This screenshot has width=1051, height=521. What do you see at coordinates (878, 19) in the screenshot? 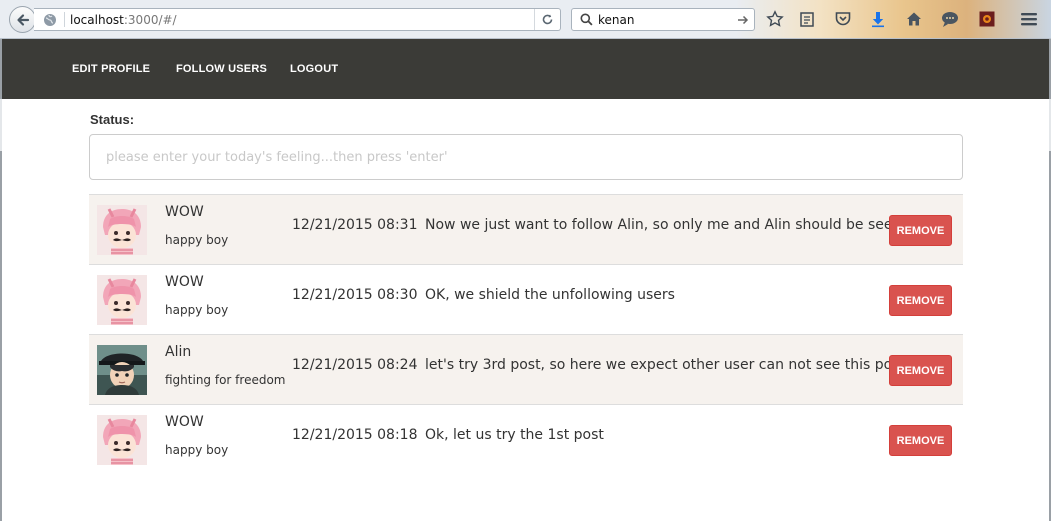
I see `download-icon` at bounding box center [878, 19].